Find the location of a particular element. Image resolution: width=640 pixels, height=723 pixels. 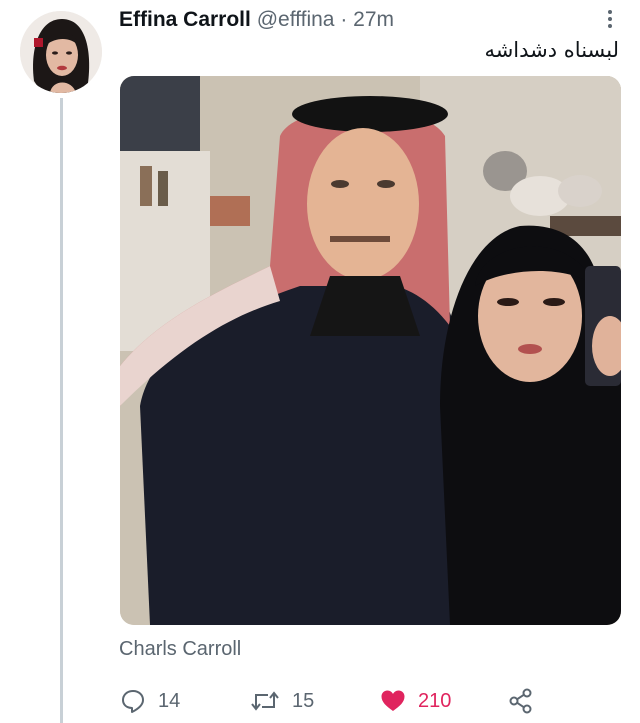

like-count: 210 is located at coordinates (435, 700).